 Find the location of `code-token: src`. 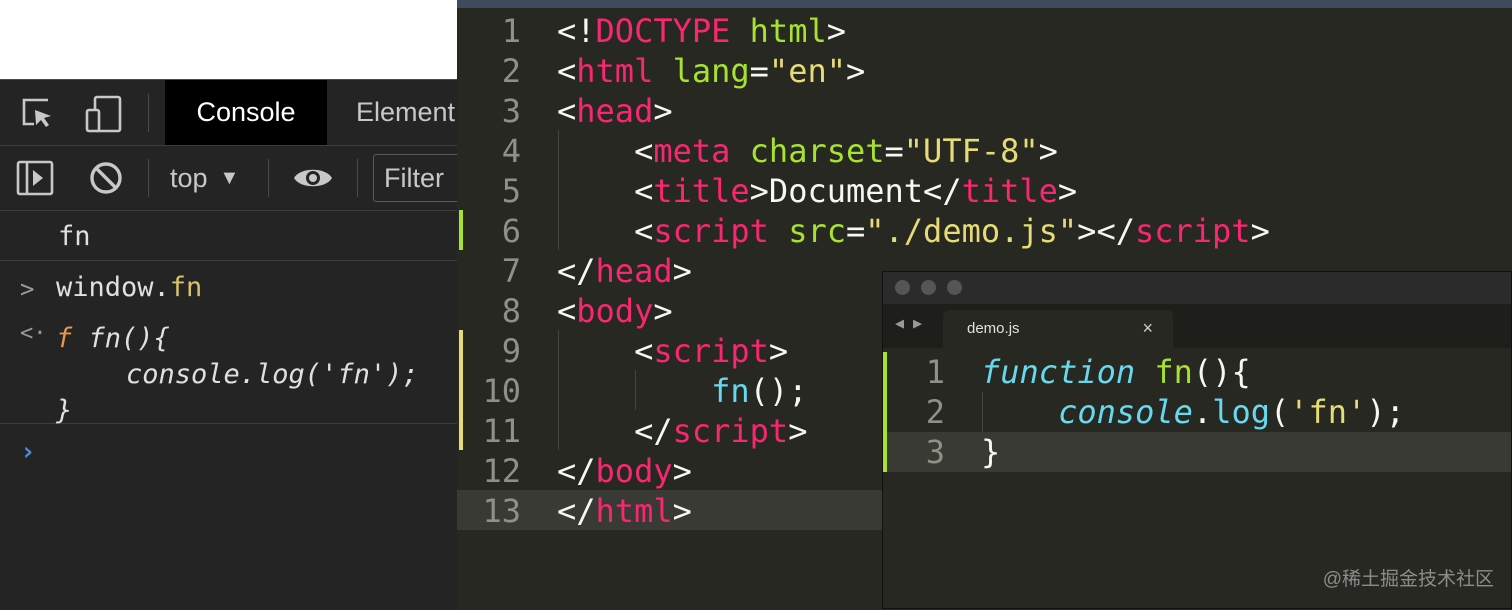

code-token: src is located at coordinates (817, 231).